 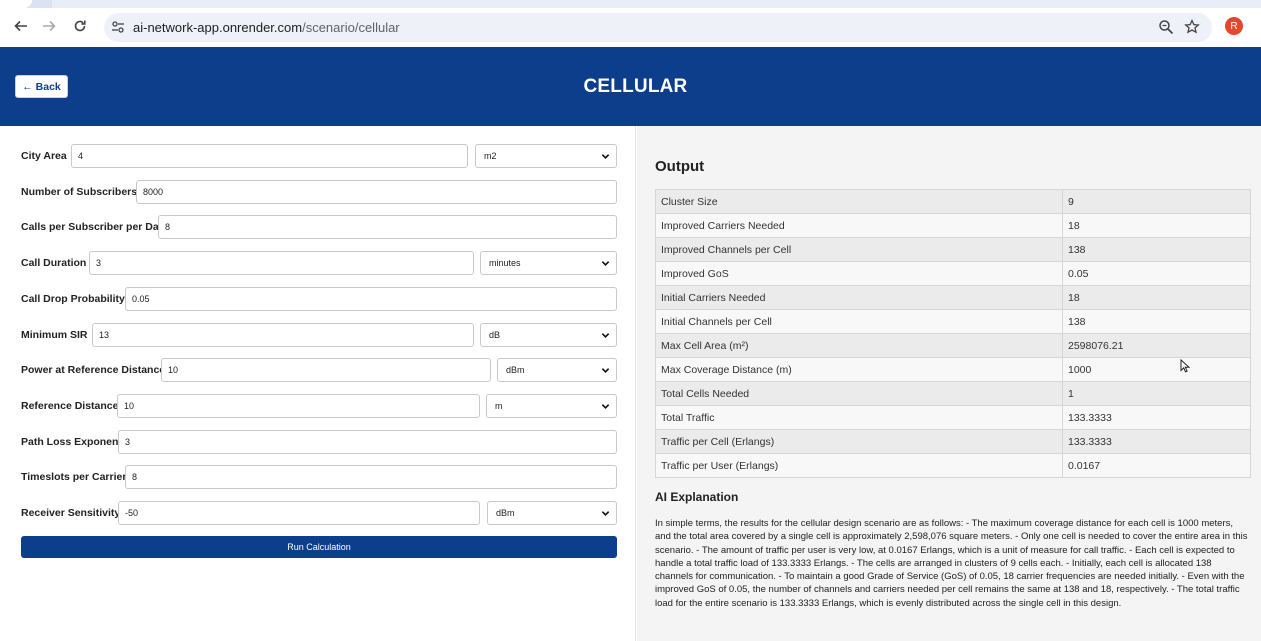 What do you see at coordinates (299, 513) in the screenshot?
I see `receiver-sensitivity-input: -50` at bounding box center [299, 513].